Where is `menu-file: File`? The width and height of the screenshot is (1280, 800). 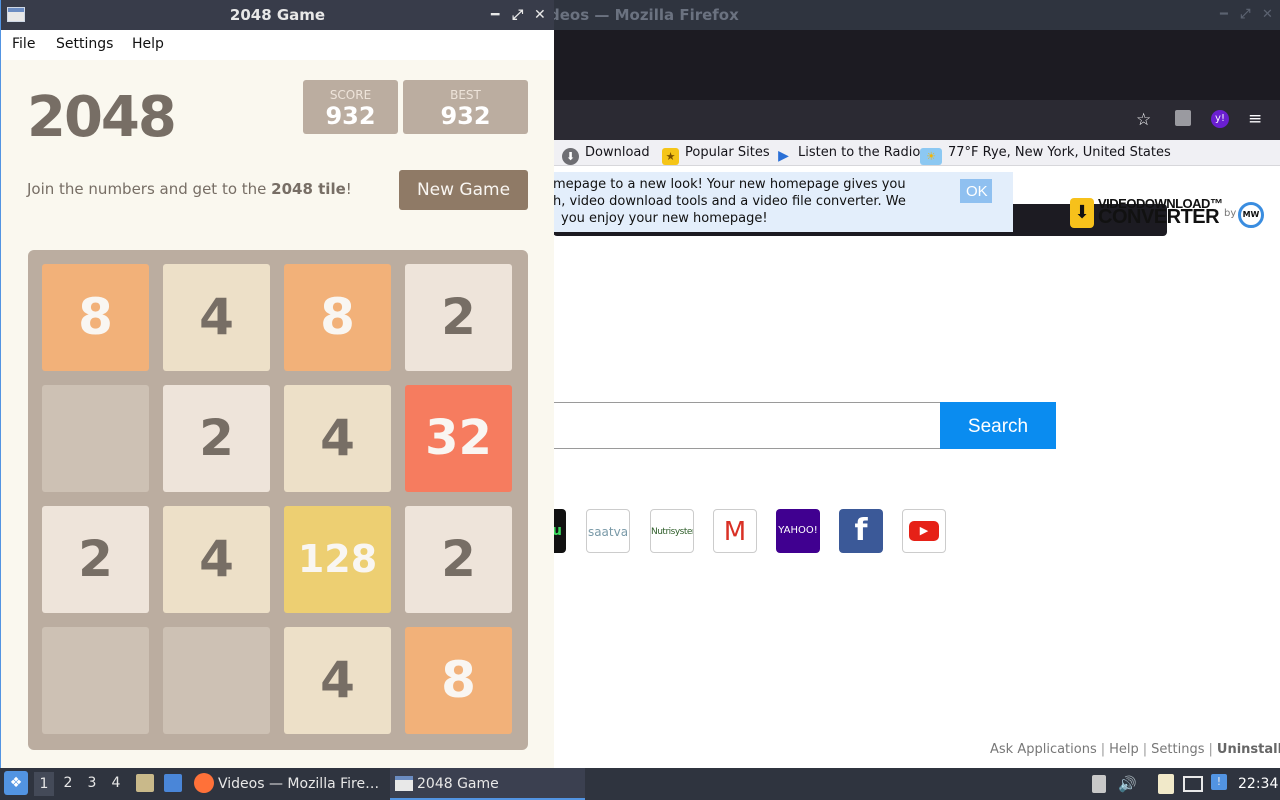
menu-file: File is located at coordinates (23, 44).